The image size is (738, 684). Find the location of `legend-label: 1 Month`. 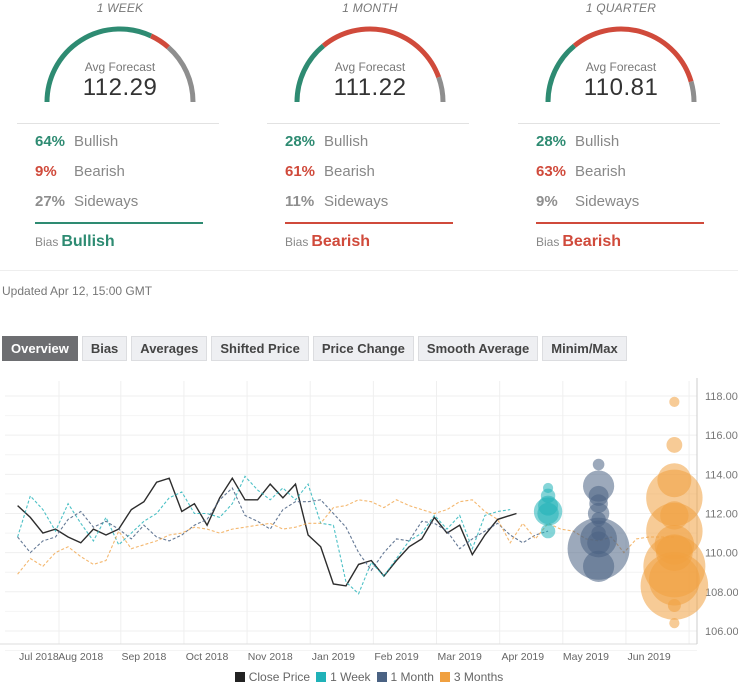

legend-label: 1 Month is located at coordinates (412, 677).